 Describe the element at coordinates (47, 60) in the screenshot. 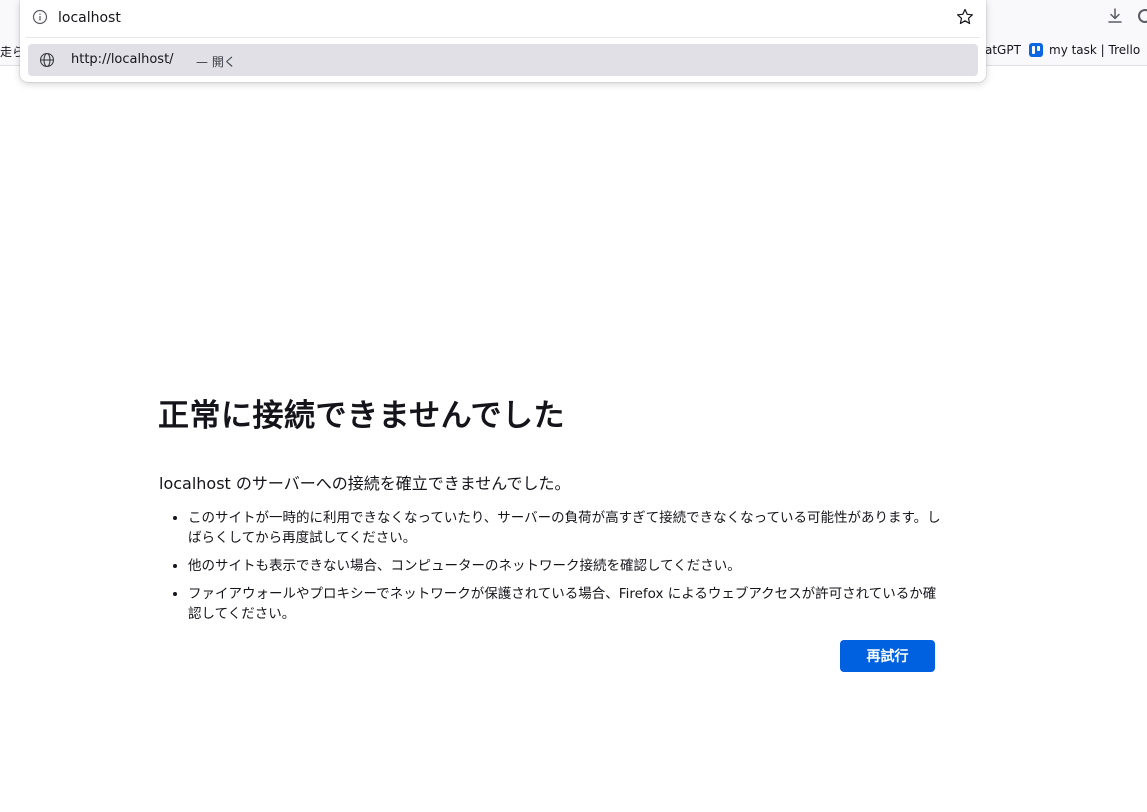

I see `globe-icon` at that location.